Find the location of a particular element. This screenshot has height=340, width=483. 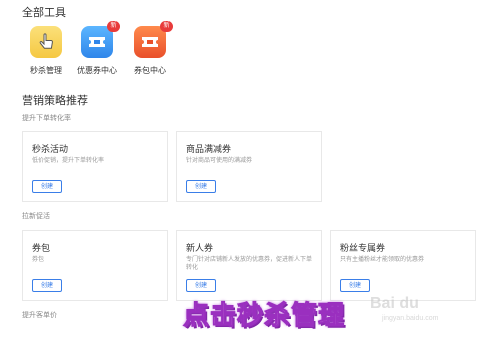

card-title: 新人券 is located at coordinates (200, 248).